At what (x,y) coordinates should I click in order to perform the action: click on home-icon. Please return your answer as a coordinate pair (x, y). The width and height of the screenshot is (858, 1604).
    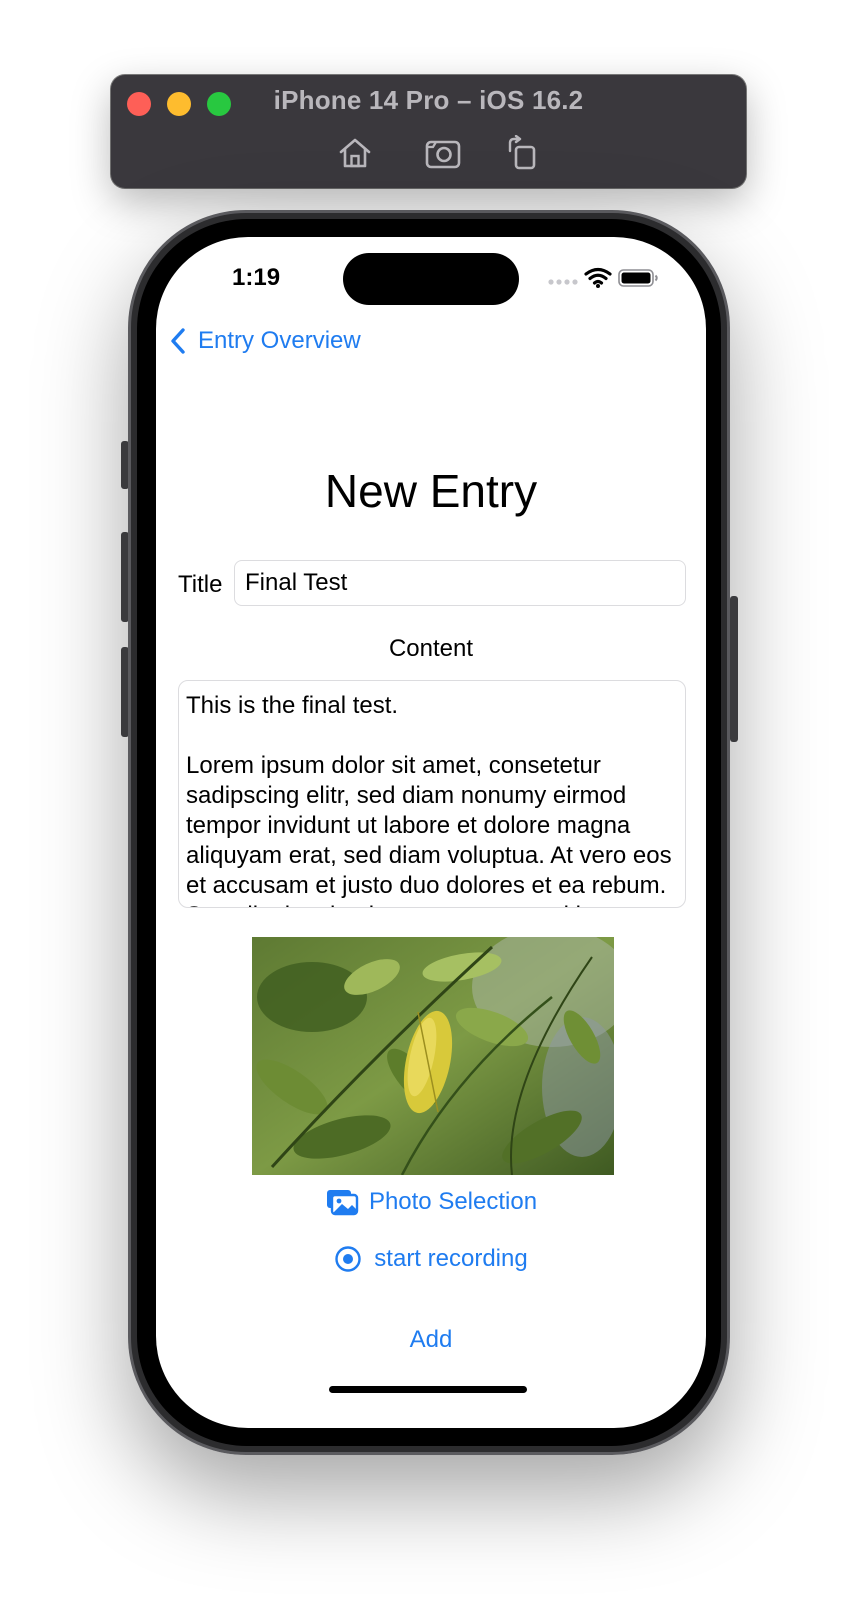
    Looking at the image, I should click on (355, 153).